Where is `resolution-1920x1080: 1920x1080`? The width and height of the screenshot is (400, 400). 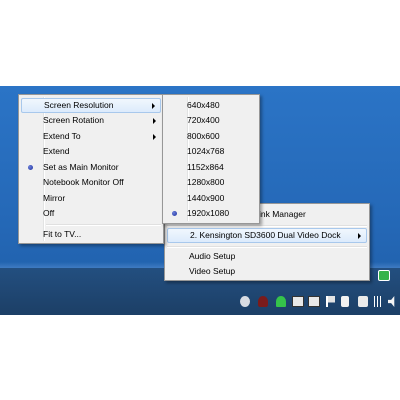
resolution-1920x1080: 1920x1080 is located at coordinates (211, 213).